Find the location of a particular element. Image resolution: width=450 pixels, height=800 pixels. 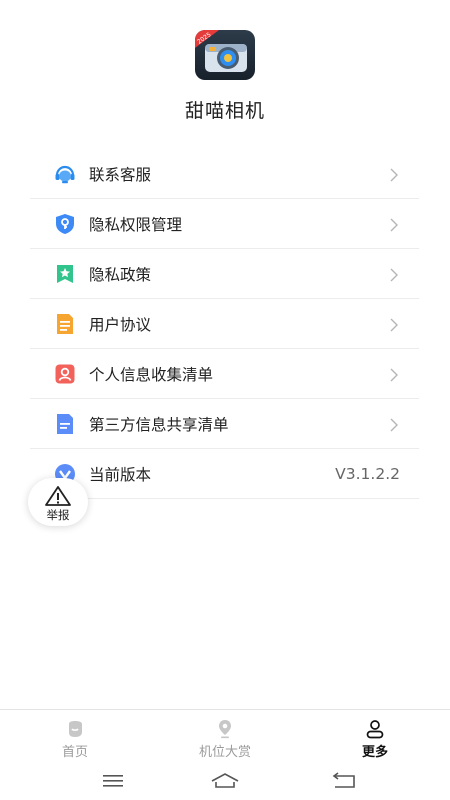

tab-spots: 机位大赏 is located at coordinates (225, 737).